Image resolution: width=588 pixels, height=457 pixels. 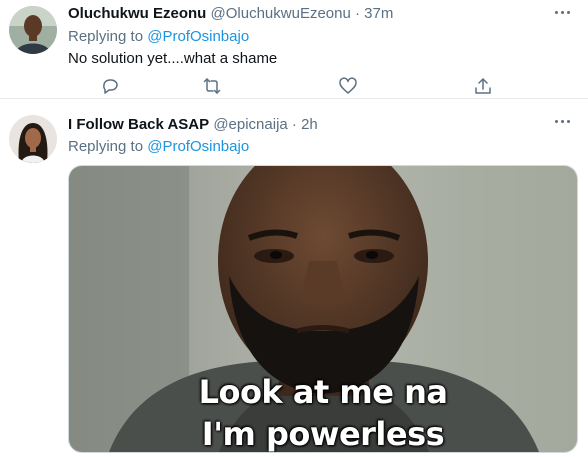 I want to click on tweet-actions, so click(x=294, y=86).